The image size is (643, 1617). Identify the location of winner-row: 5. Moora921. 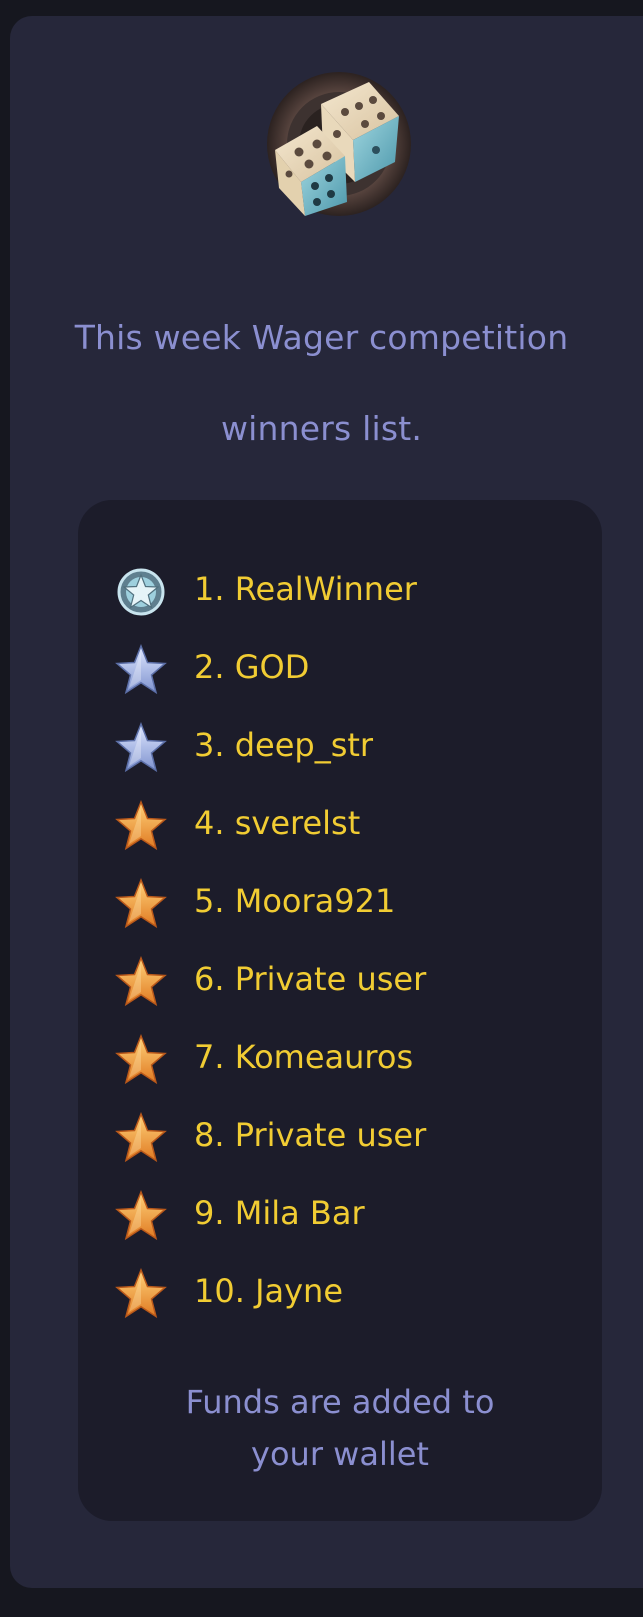
(340, 904).